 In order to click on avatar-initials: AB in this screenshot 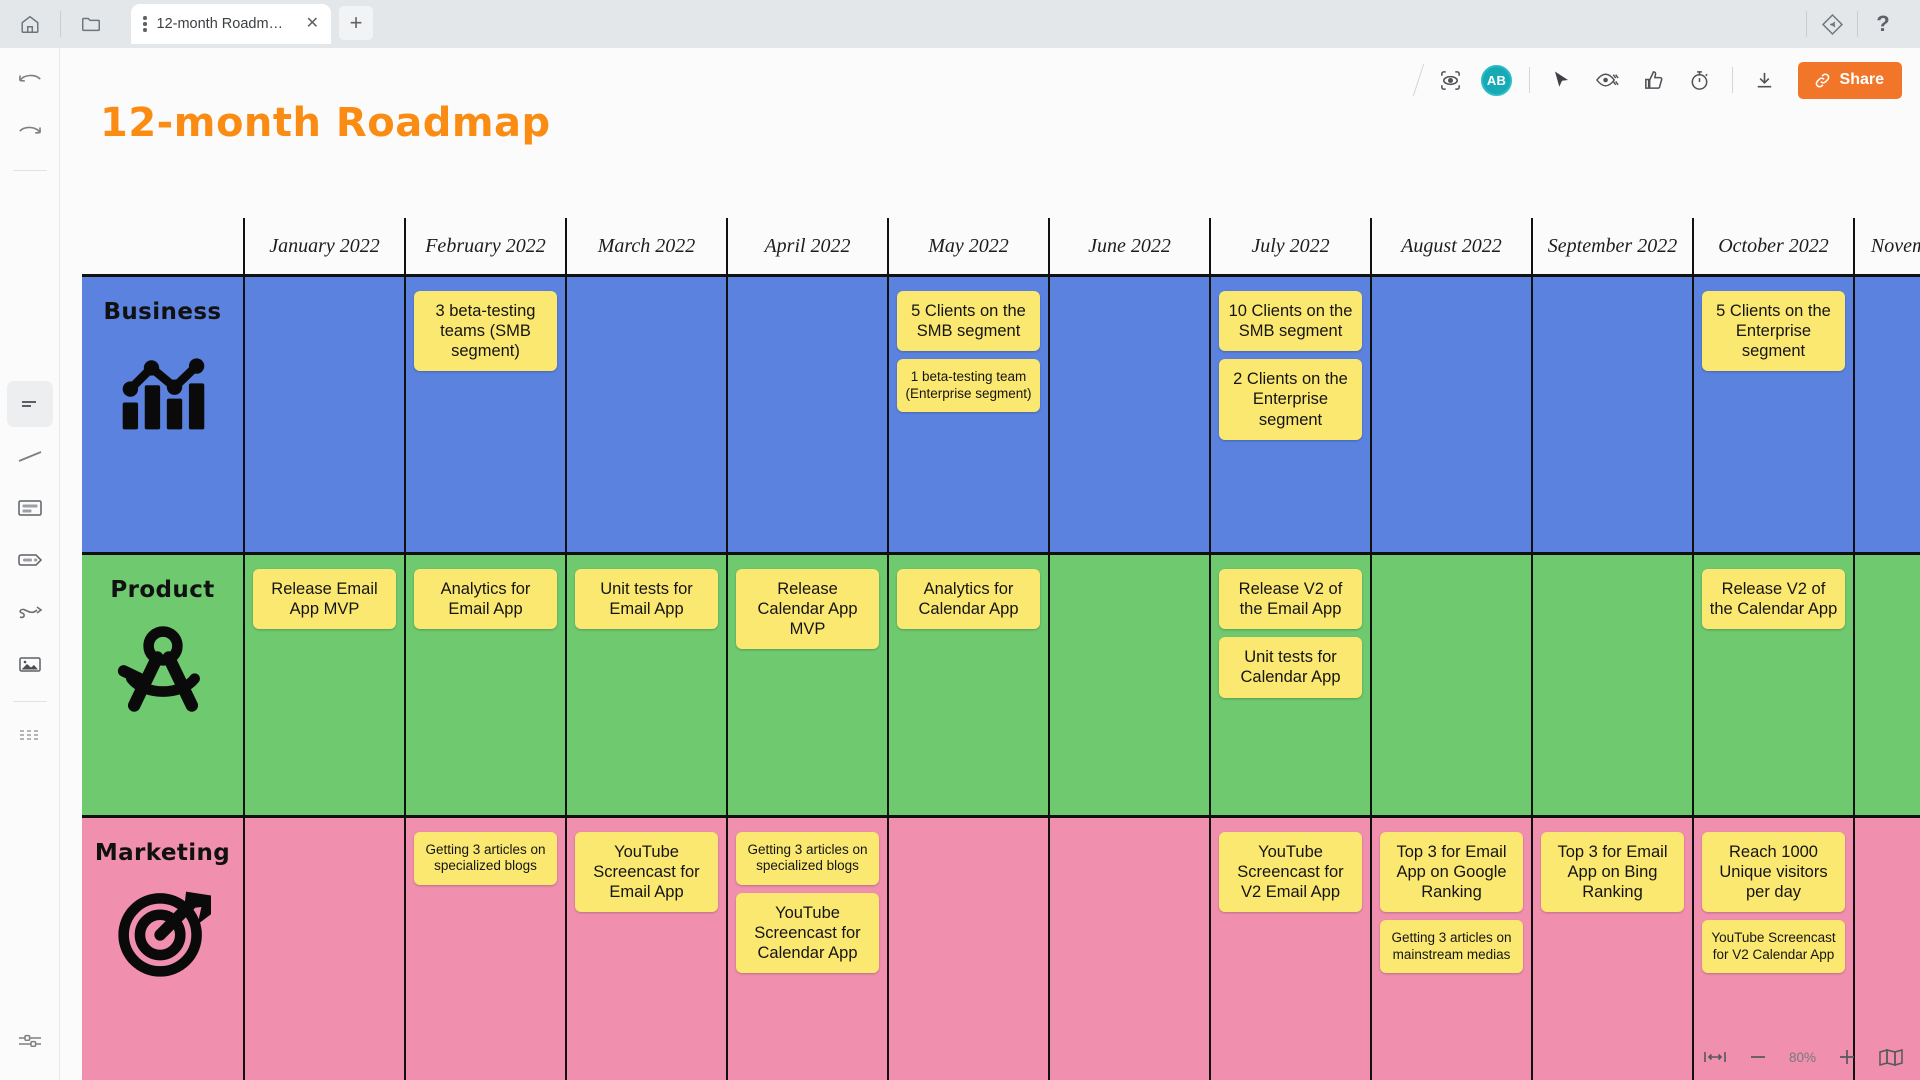, I will do `click(1497, 80)`.